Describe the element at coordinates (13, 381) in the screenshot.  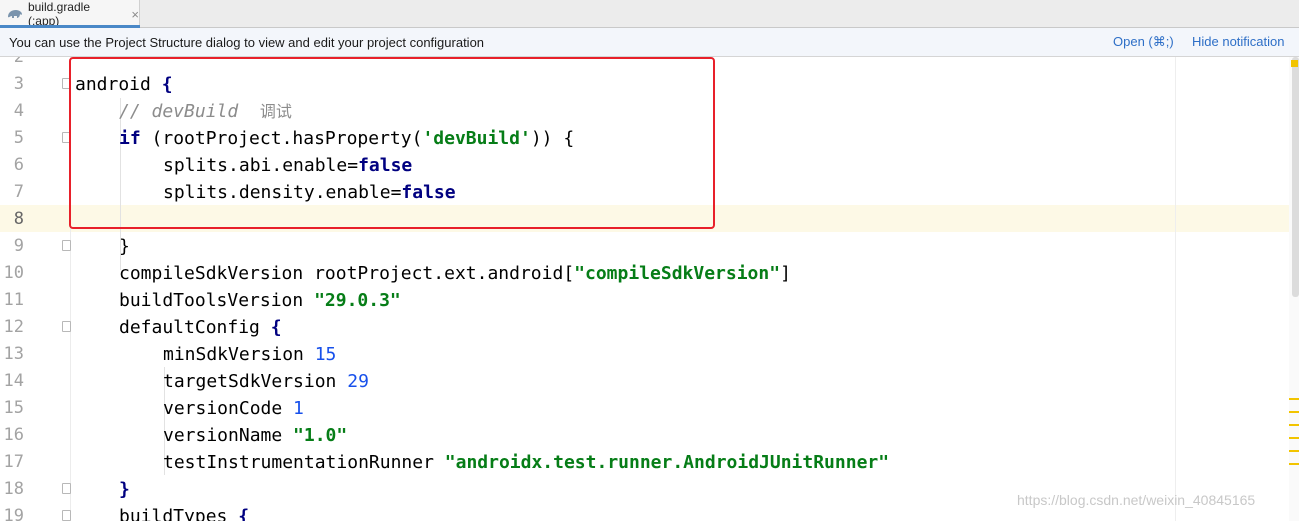
I see `line-number: 14` at that location.